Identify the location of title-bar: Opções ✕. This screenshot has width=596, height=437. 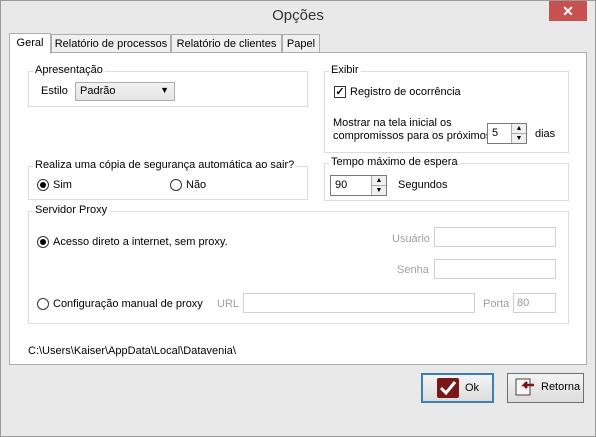
(298, 16).